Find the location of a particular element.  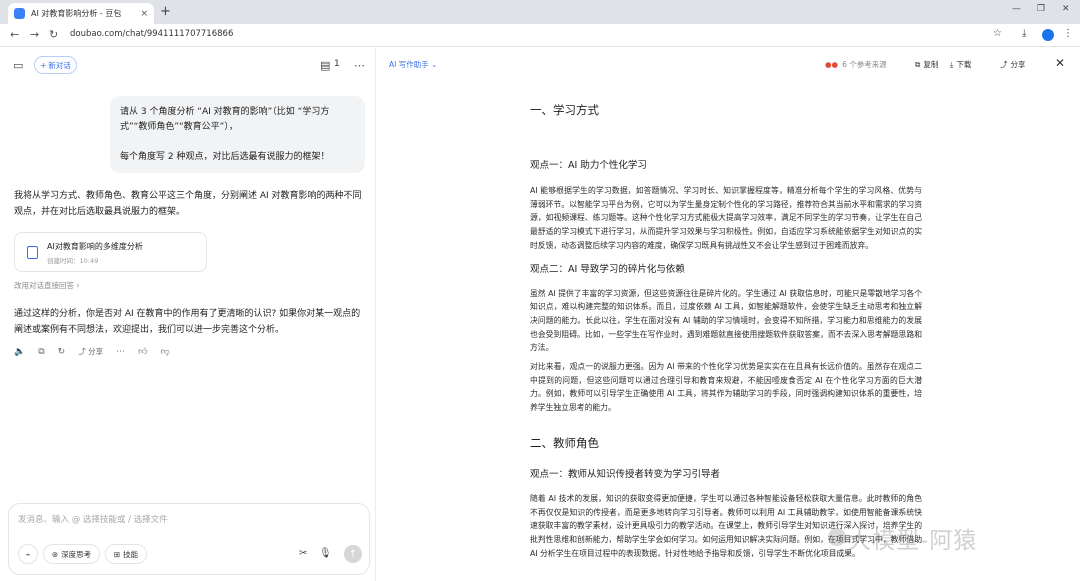

message-input-box: ⌁ ⊛ 深度思考 ⊞ 技能 ✂ 🎙︎ ↑ is located at coordinates (189, 539).